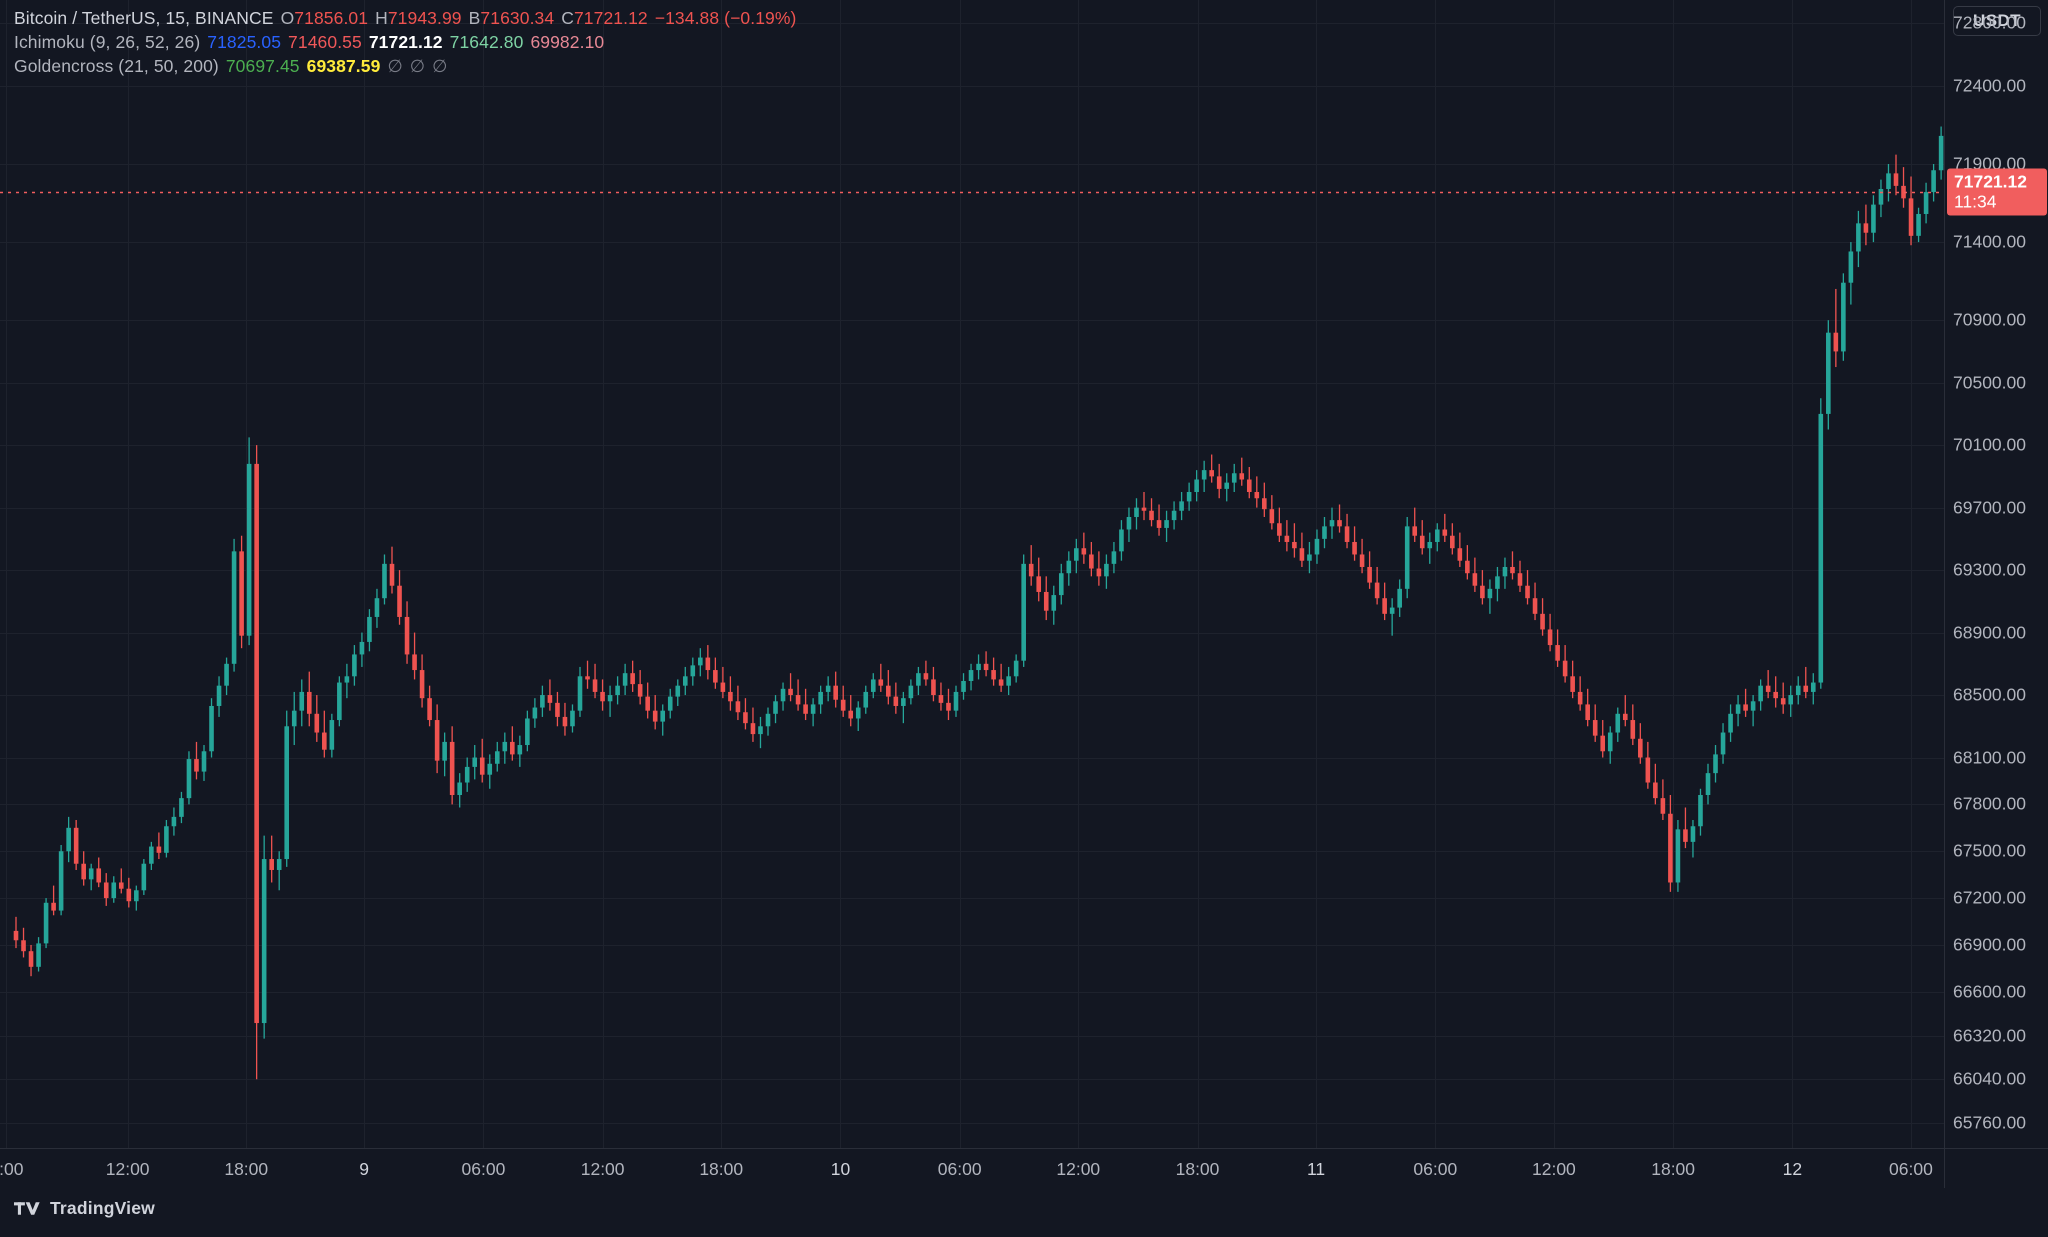 The image size is (2048, 1237). What do you see at coordinates (972, 192) in the screenshot?
I see `price-line-overlay` at bounding box center [972, 192].